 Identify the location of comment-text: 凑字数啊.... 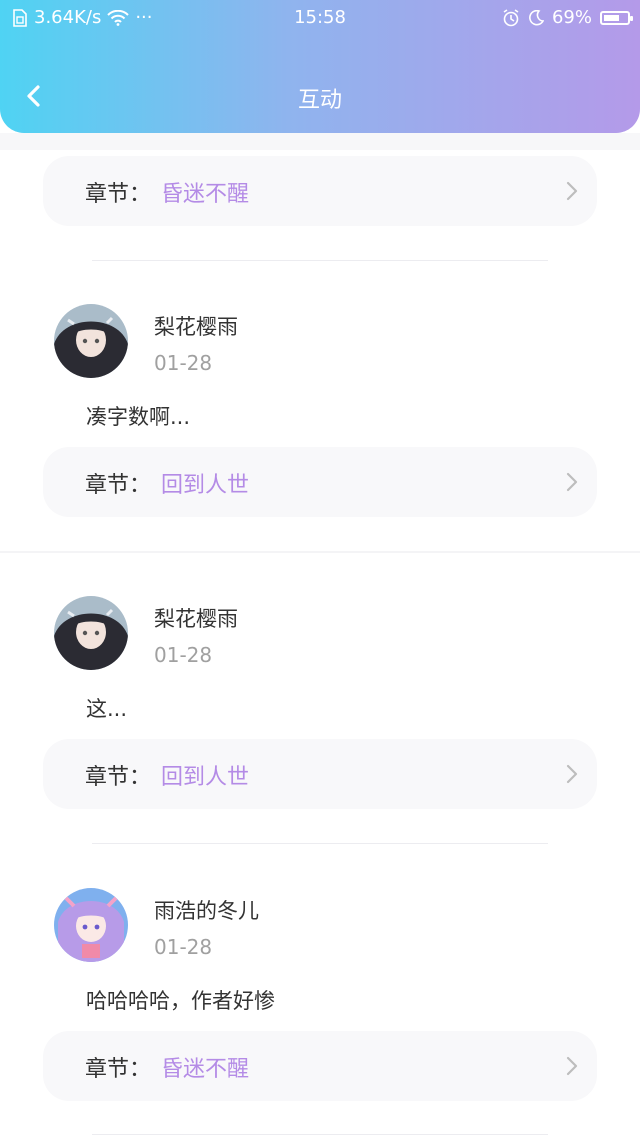
(138, 417).